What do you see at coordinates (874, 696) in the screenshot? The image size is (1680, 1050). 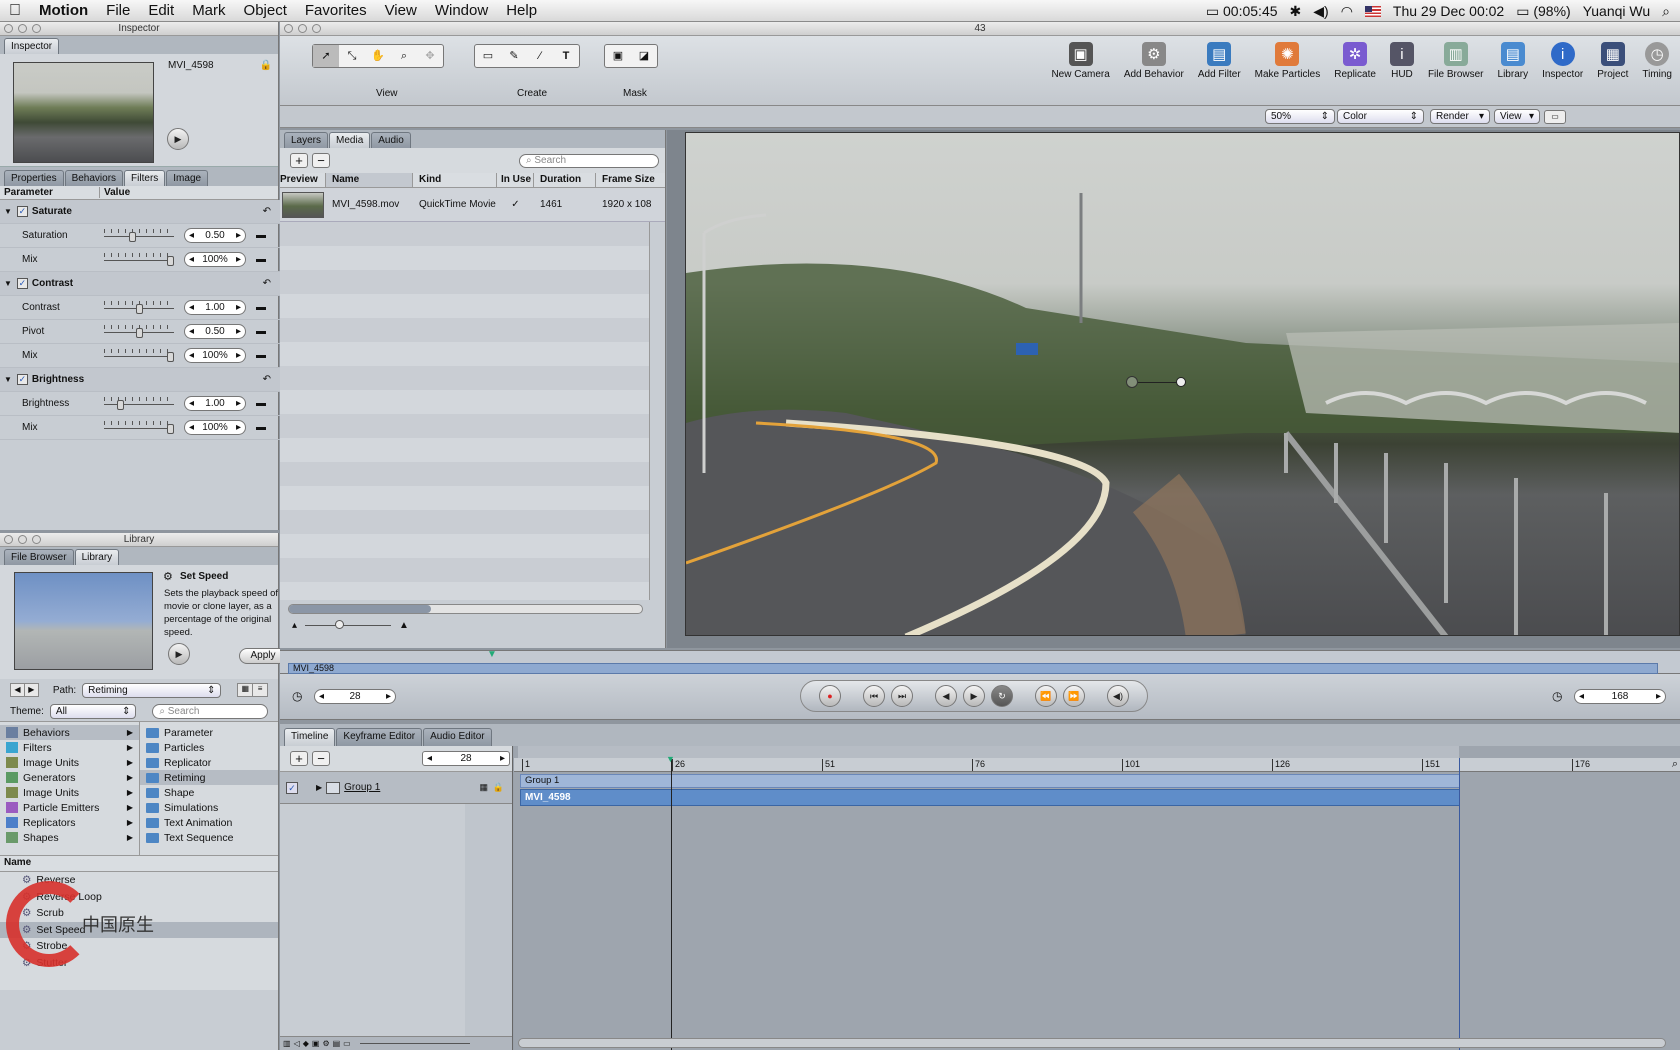 I see `go-to-start-button: ⏮` at bounding box center [874, 696].